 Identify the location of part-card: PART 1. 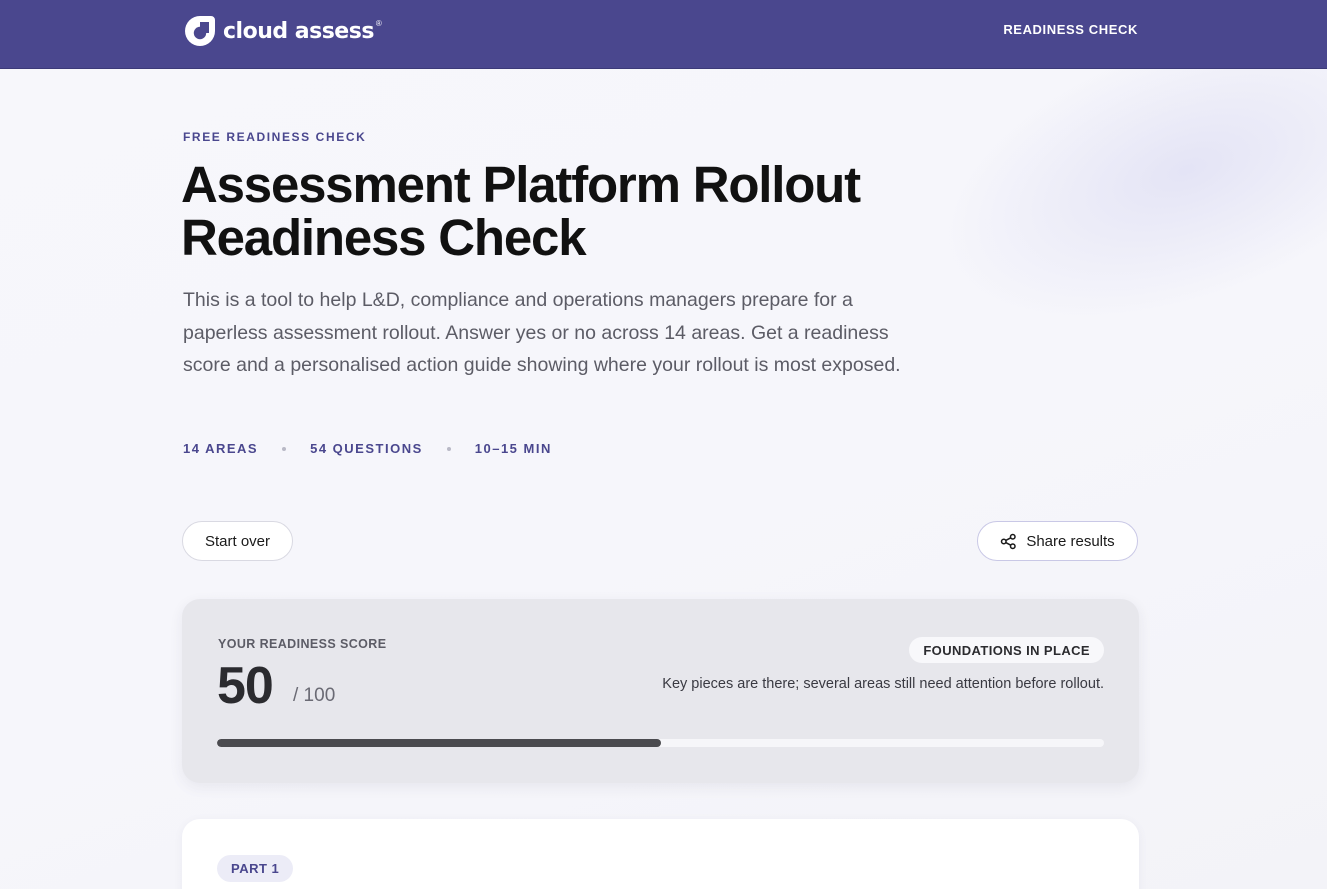
(660, 854).